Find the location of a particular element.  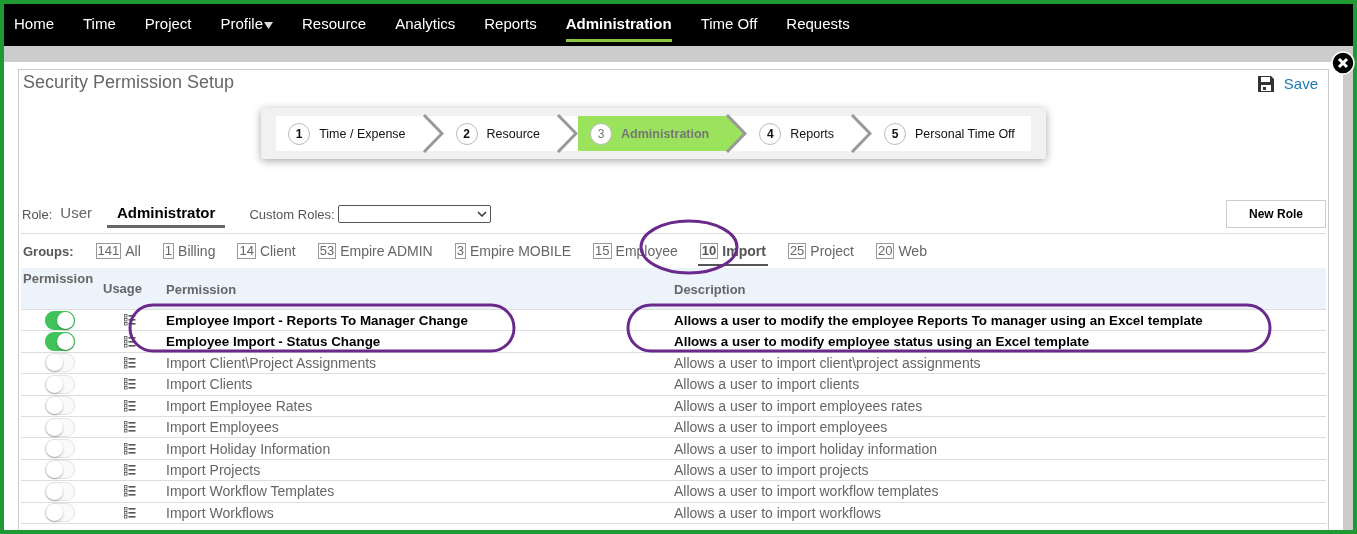

role-tab: Administrator is located at coordinates (166, 214).